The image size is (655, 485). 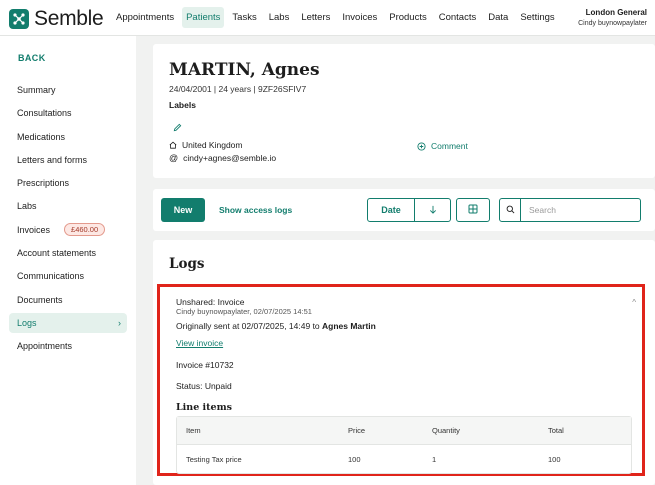 I want to click on column-header-price: Price, so click(x=357, y=430).